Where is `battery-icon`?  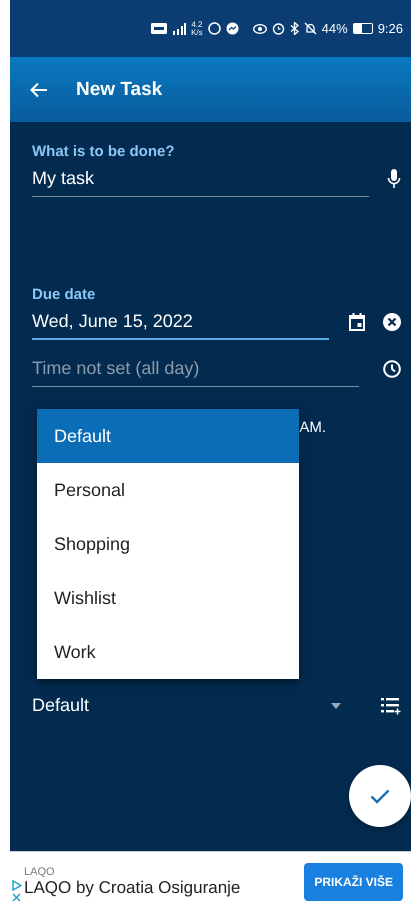
battery-icon is located at coordinates (362, 28).